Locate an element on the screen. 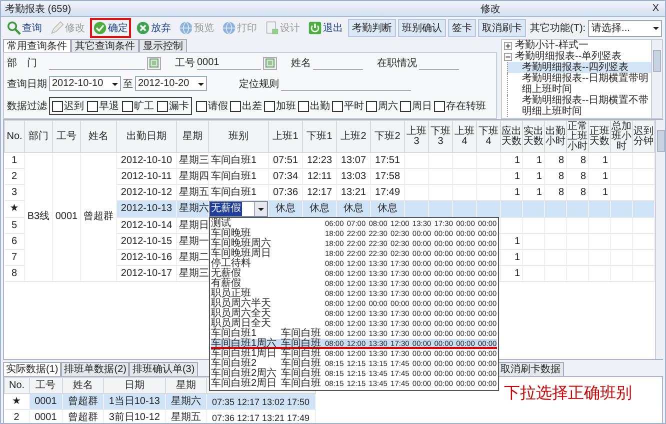 The width and height of the screenshot is (666, 424). tab: 取消刷卡数据 is located at coordinates (531, 369).